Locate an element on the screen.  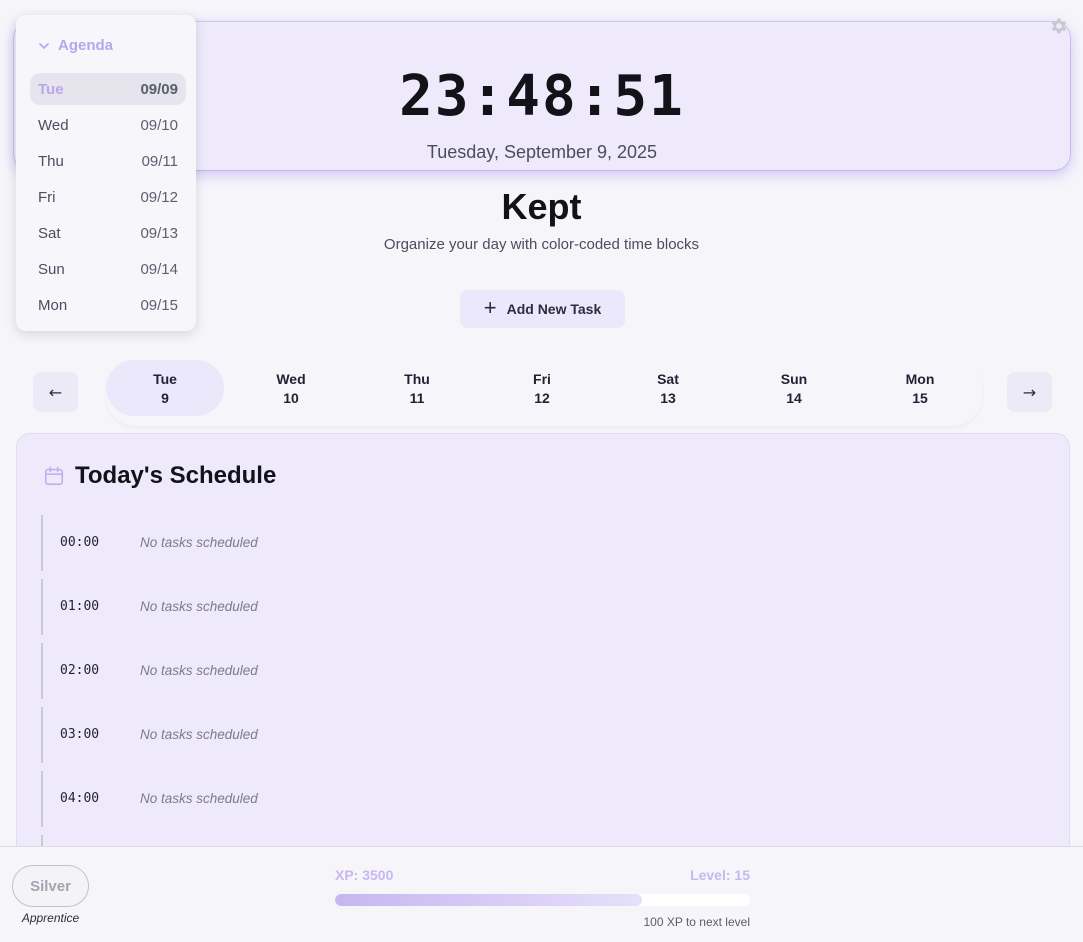
agenda-day: Tue is located at coordinates (51, 89).